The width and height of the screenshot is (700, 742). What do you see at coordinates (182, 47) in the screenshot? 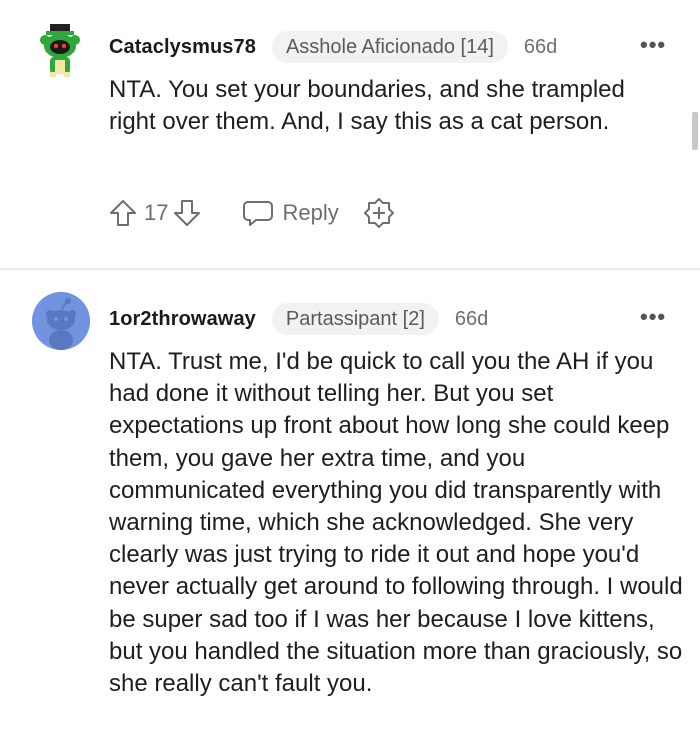
I see `username: Cataclysmus78` at bounding box center [182, 47].